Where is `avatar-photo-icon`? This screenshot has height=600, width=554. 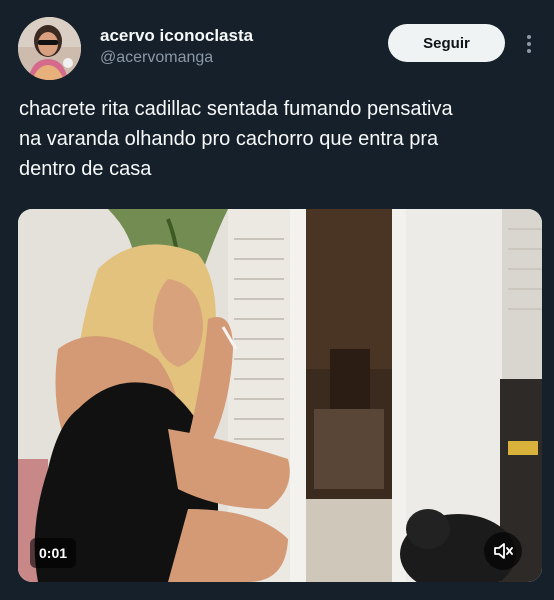 avatar-photo-icon is located at coordinates (49, 48).